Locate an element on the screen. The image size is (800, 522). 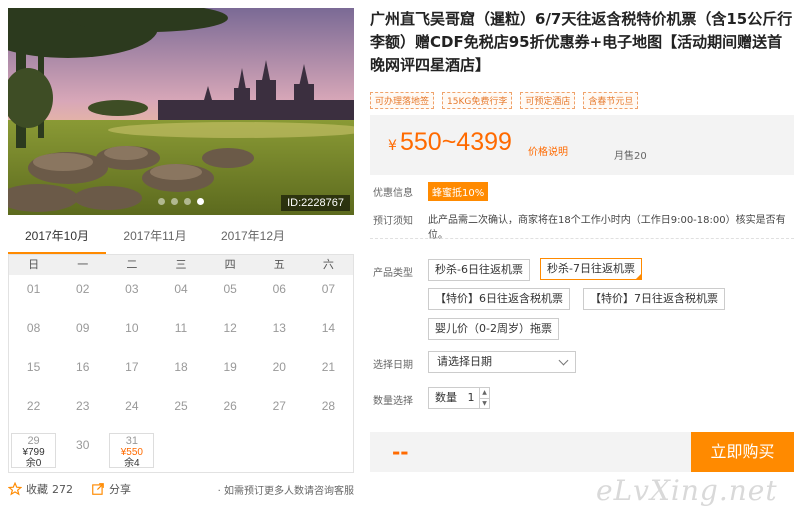
purchase-bar: -- 立即购买 is located at coordinates (582, 452).